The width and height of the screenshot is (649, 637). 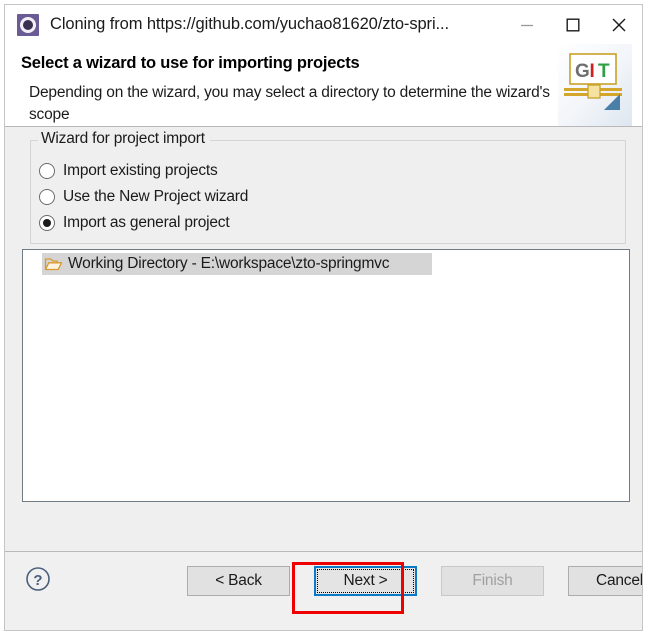 I want to click on maximize-icon, so click(x=573, y=25).